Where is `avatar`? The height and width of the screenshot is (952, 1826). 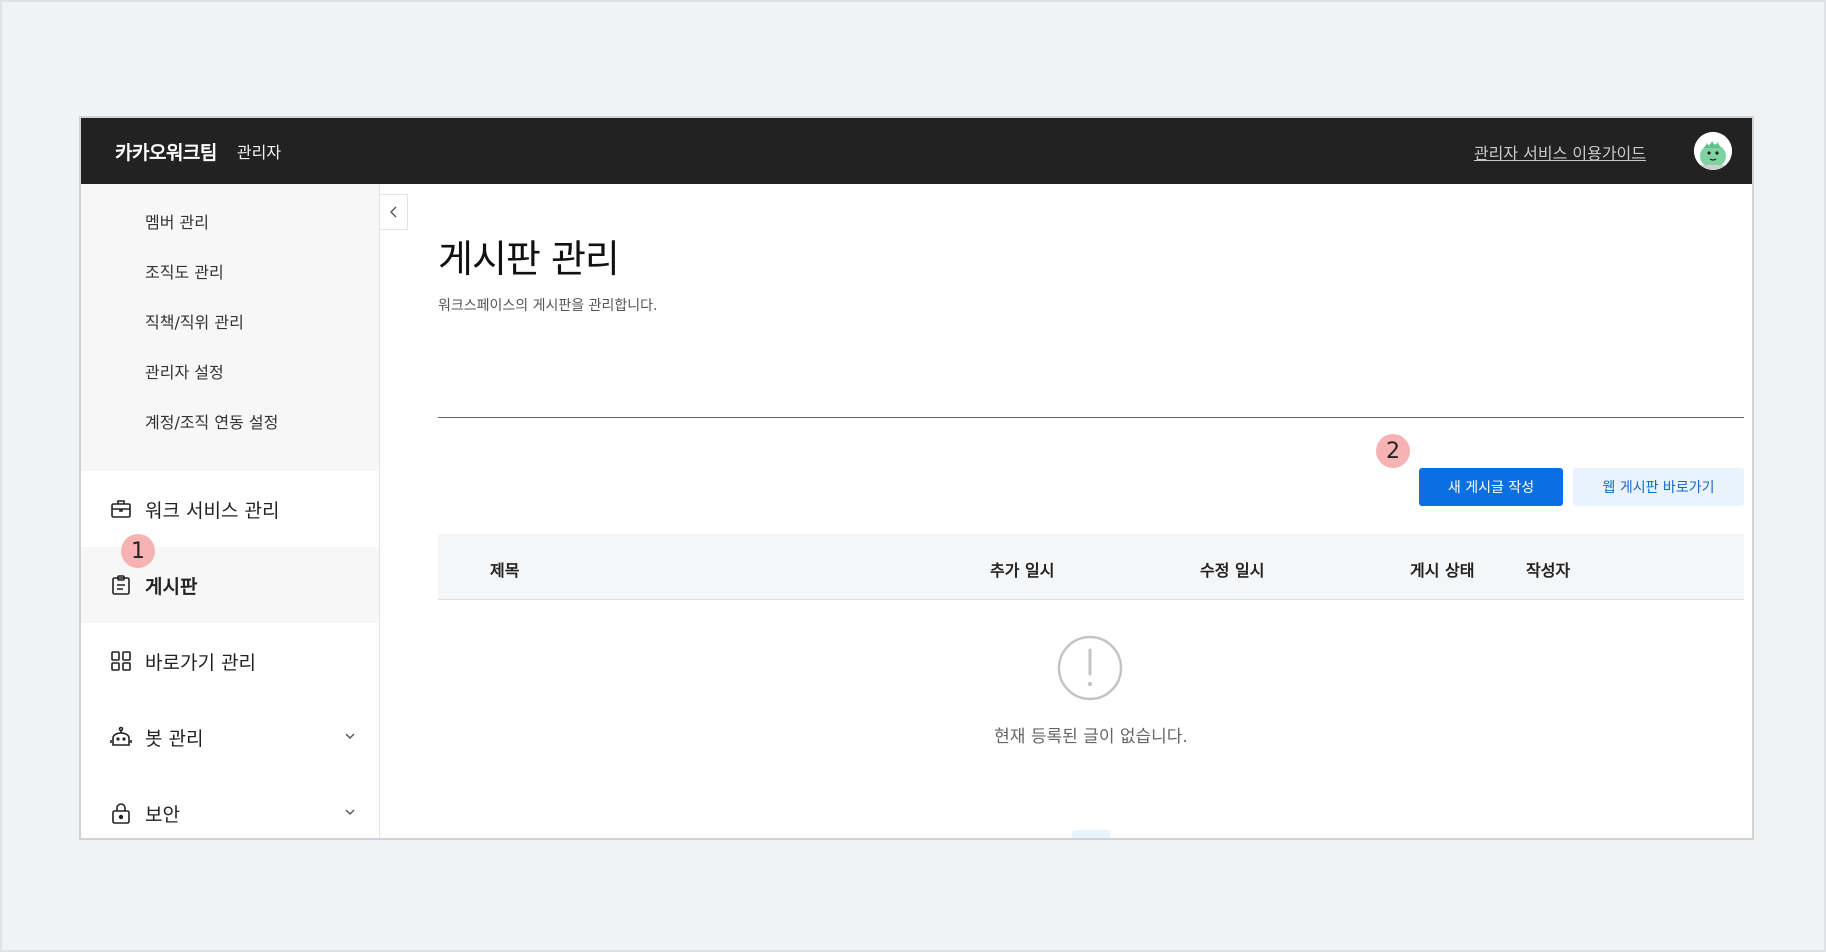 avatar is located at coordinates (1713, 151).